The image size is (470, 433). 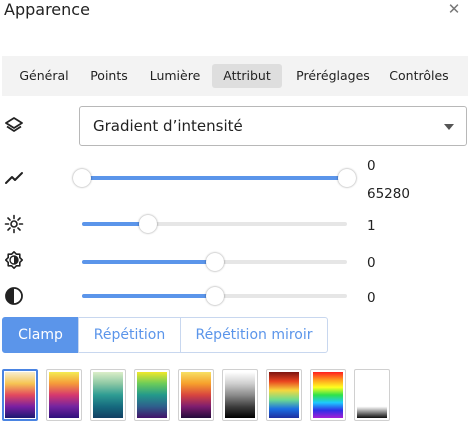 I want to click on white-black-colormap, so click(x=372, y=395).